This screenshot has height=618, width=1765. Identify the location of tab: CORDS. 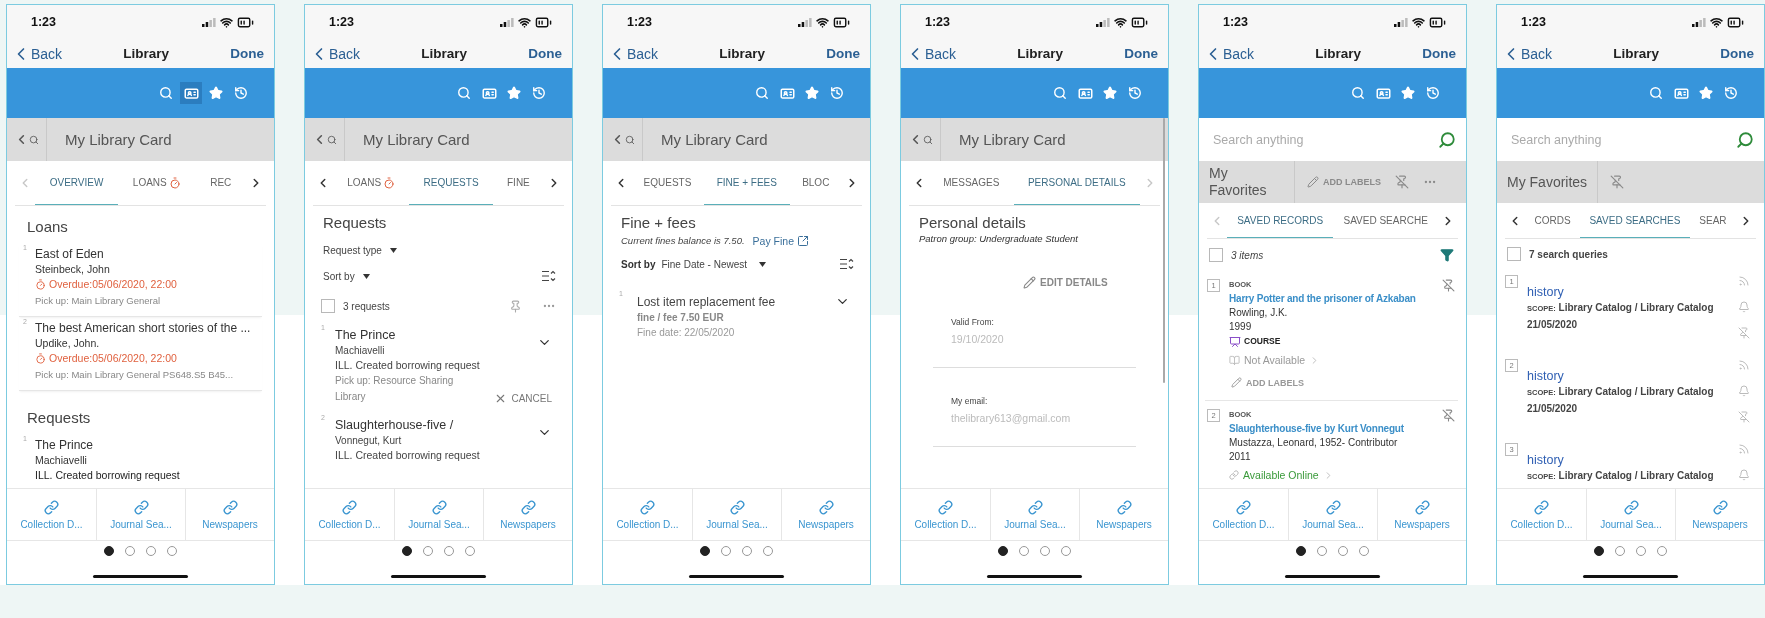
(1552, 220).